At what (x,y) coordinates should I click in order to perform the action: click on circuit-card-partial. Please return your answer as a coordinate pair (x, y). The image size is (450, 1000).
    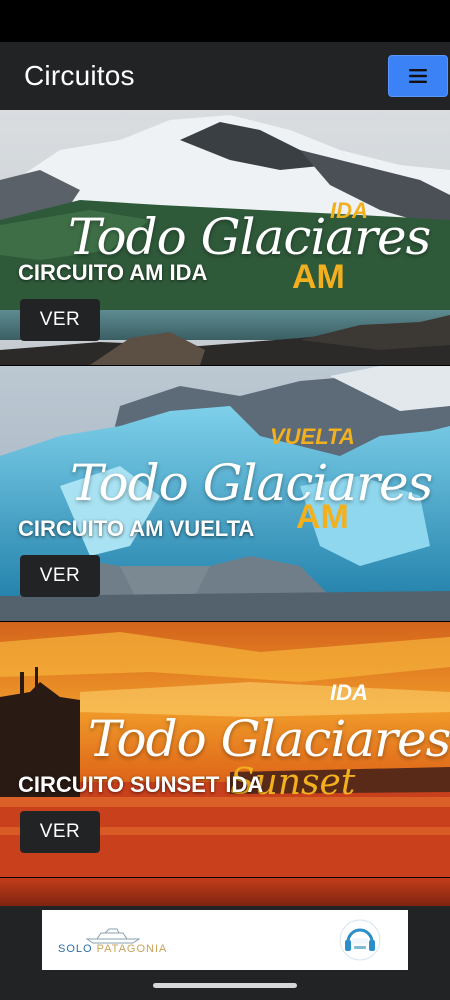
    Looking at the image, I should click on (225, 892).